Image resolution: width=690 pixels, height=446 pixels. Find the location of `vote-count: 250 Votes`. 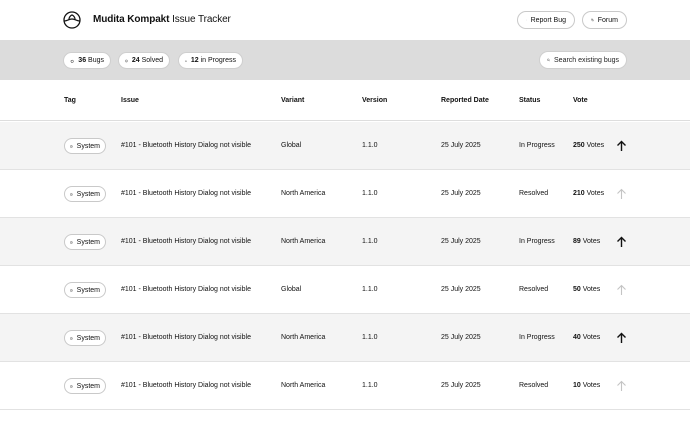

vote-count: 250 Votes is located at coordinates (588, 145).